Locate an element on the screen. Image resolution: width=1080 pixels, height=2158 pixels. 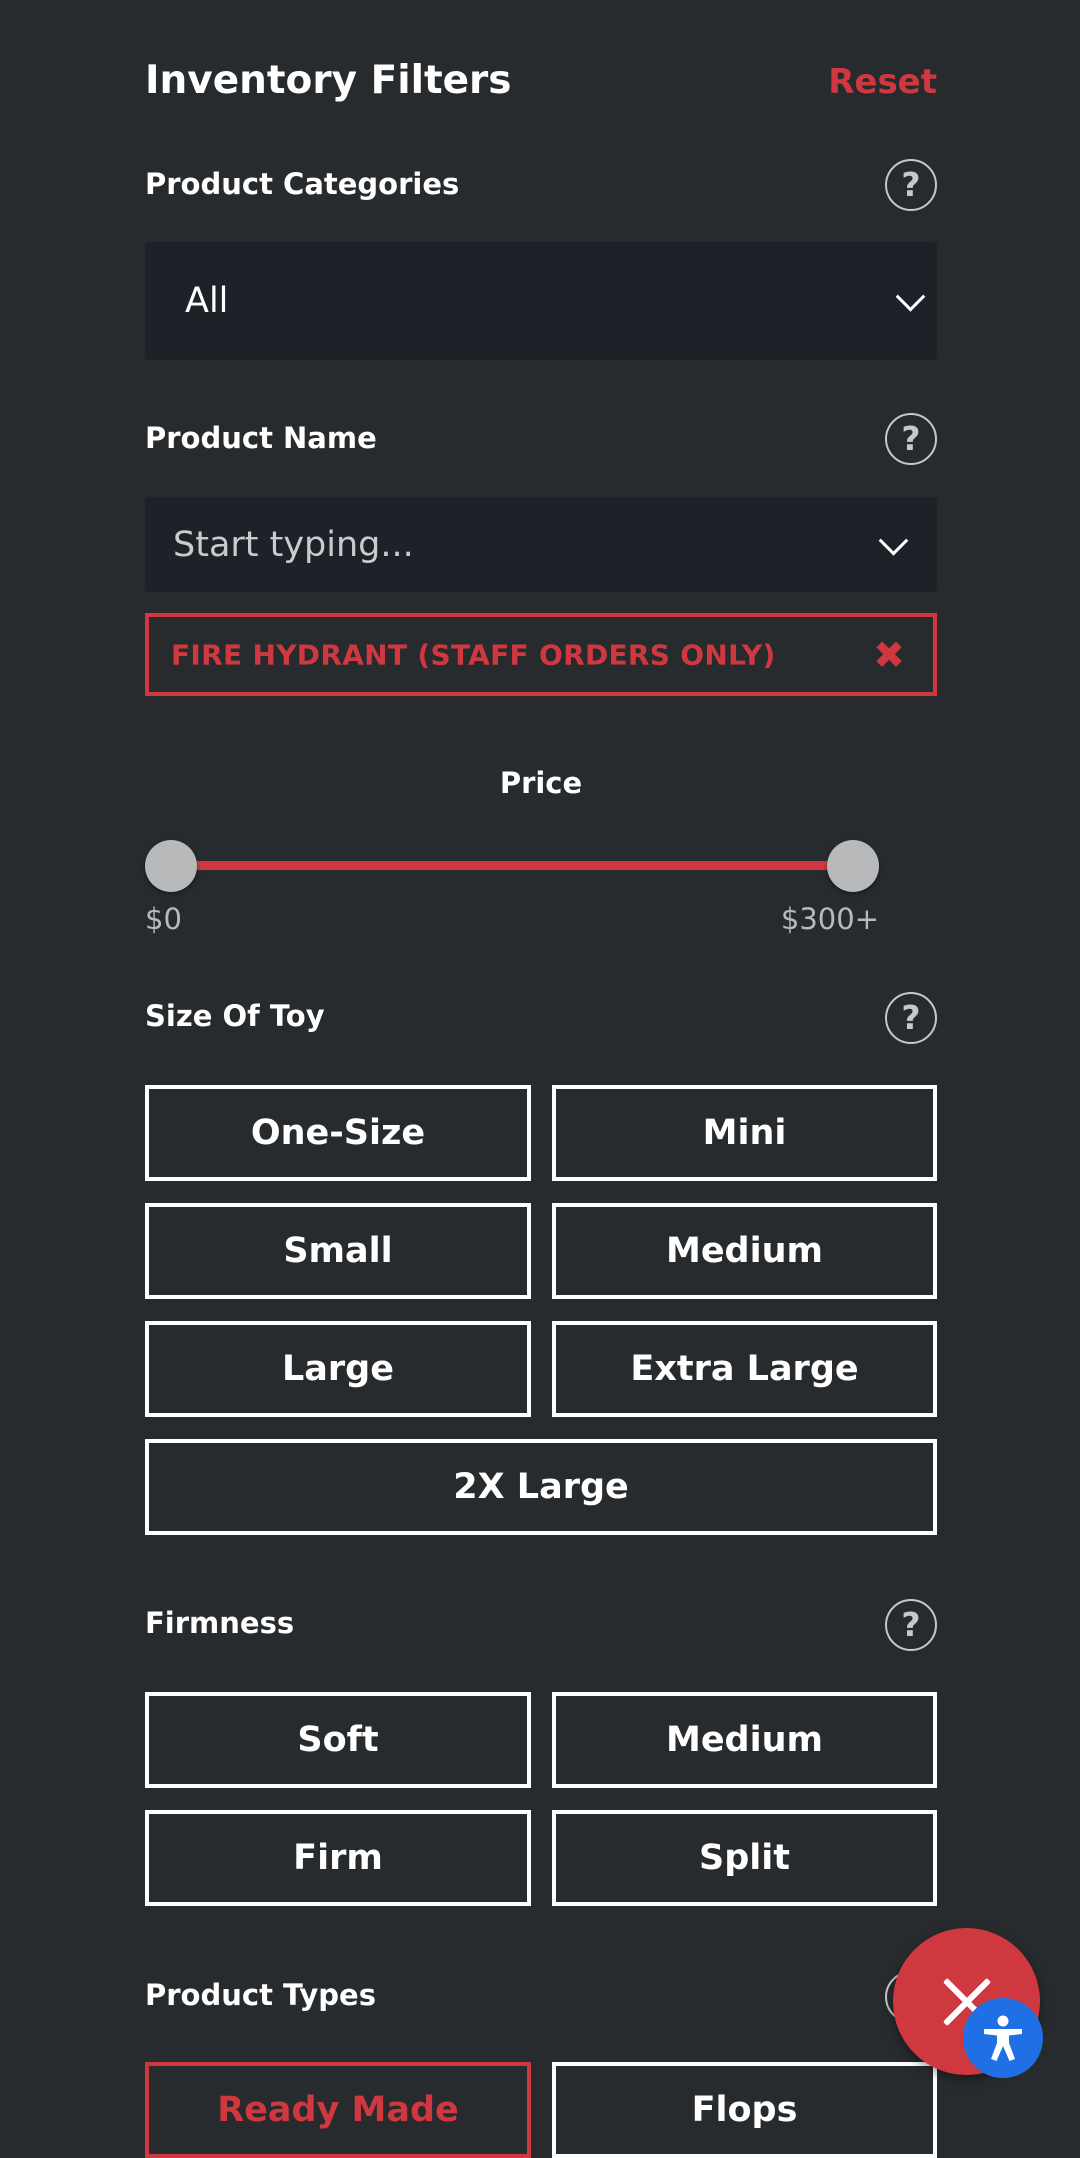
selected-product-tag-label: FIRE HYDRANT (STAFF ORDERS ONLY) is located at coordinates (473, 654).